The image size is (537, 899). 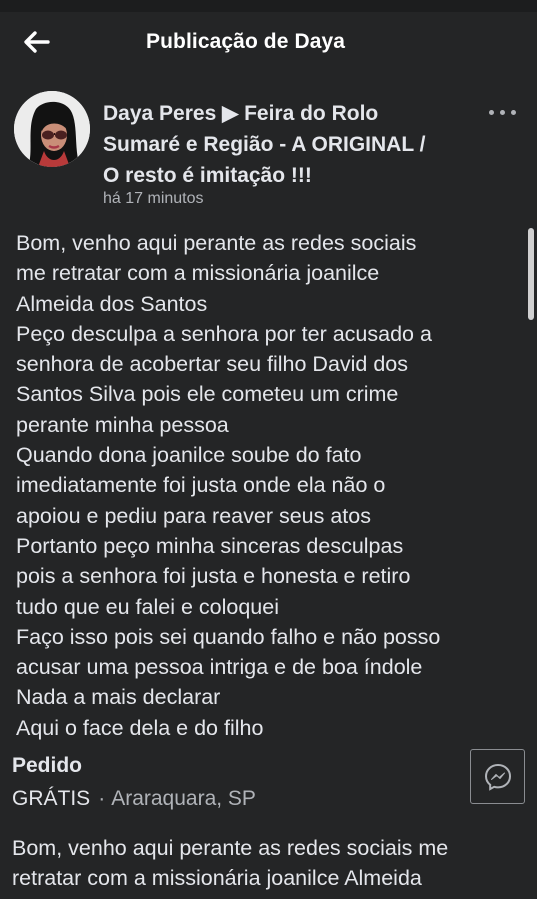 I want to click on post-body-line: tudo que eu falei e coloquei, so click(x=147, y=606).